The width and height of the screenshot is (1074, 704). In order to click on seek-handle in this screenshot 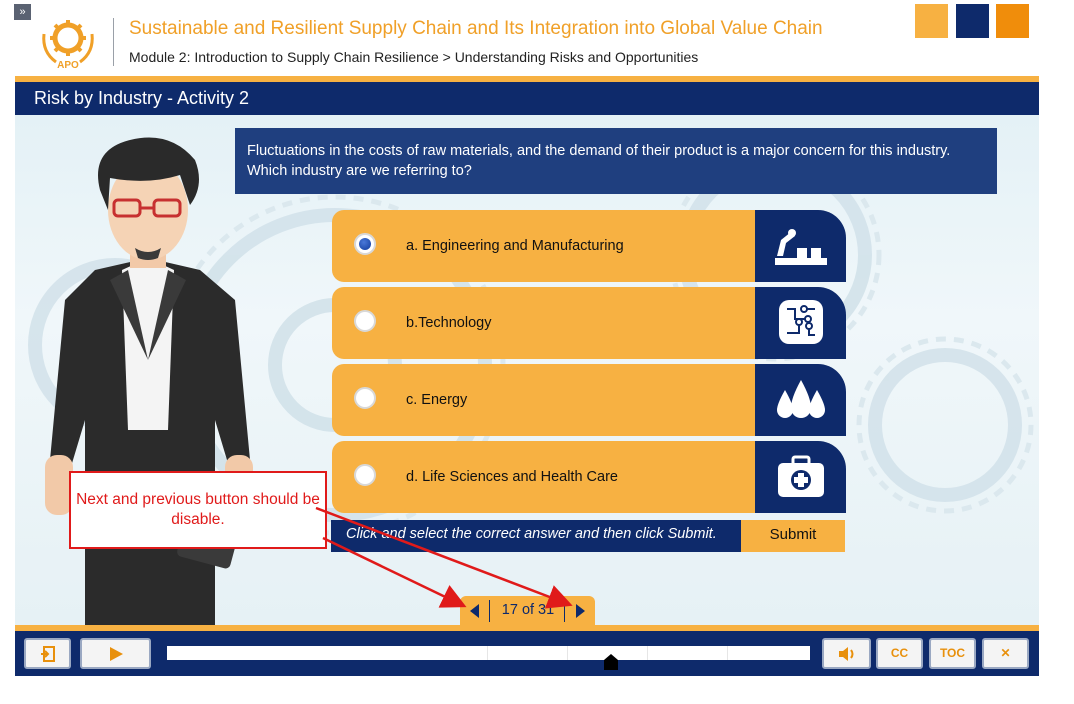, I will do `click(611, 662)`.